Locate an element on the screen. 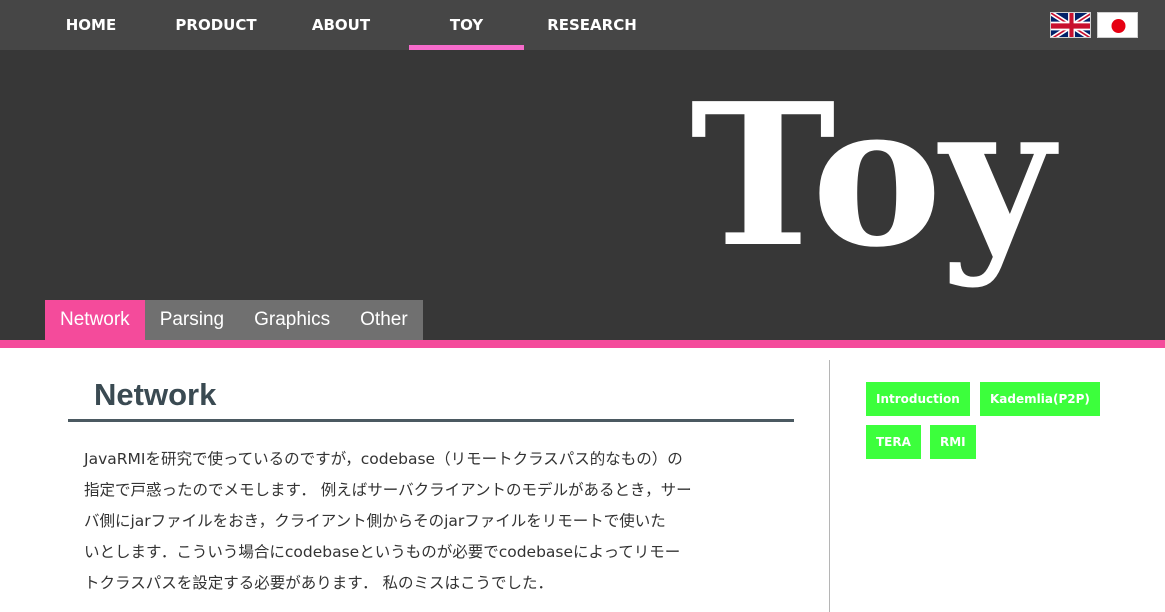 The image size is (1165, 612). nav-about: ABOUT is located at coordinates (341, 25).